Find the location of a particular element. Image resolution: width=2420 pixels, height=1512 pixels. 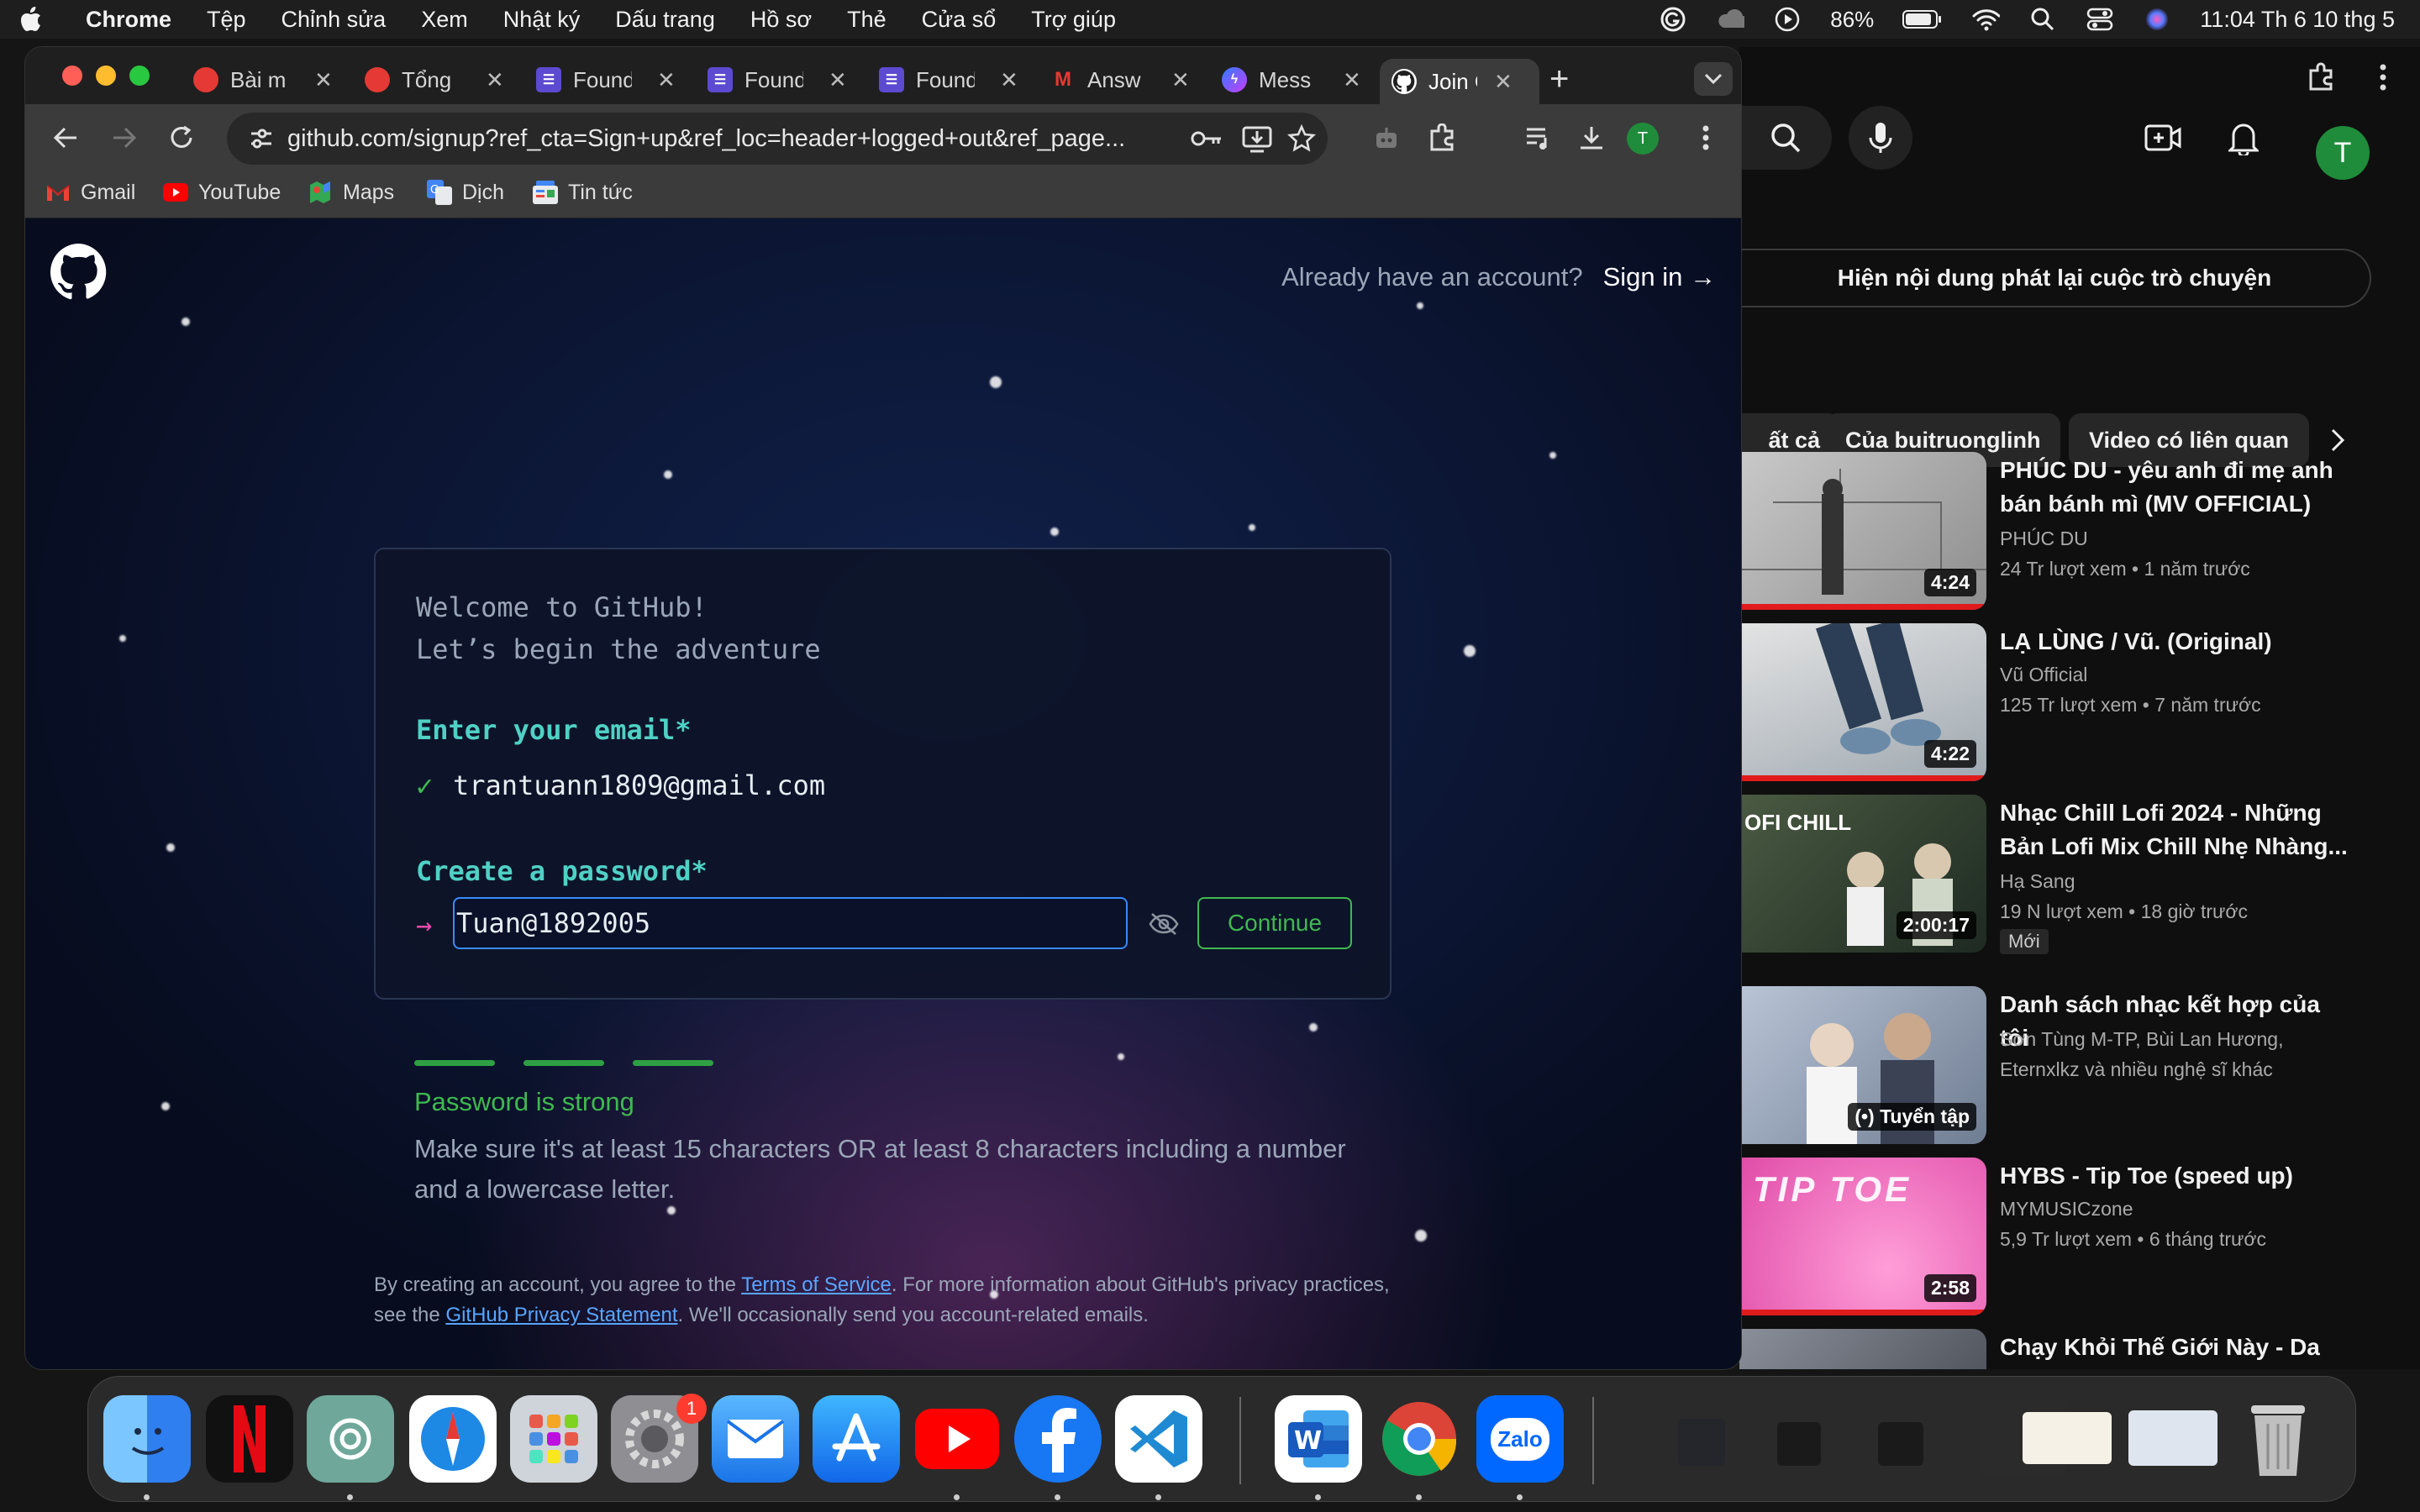

control-center-icon is located at coordinates (2100, 19).